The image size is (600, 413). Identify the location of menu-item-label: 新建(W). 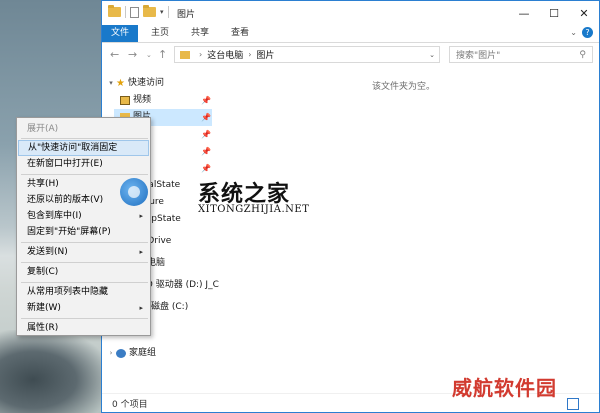
(44, 308).